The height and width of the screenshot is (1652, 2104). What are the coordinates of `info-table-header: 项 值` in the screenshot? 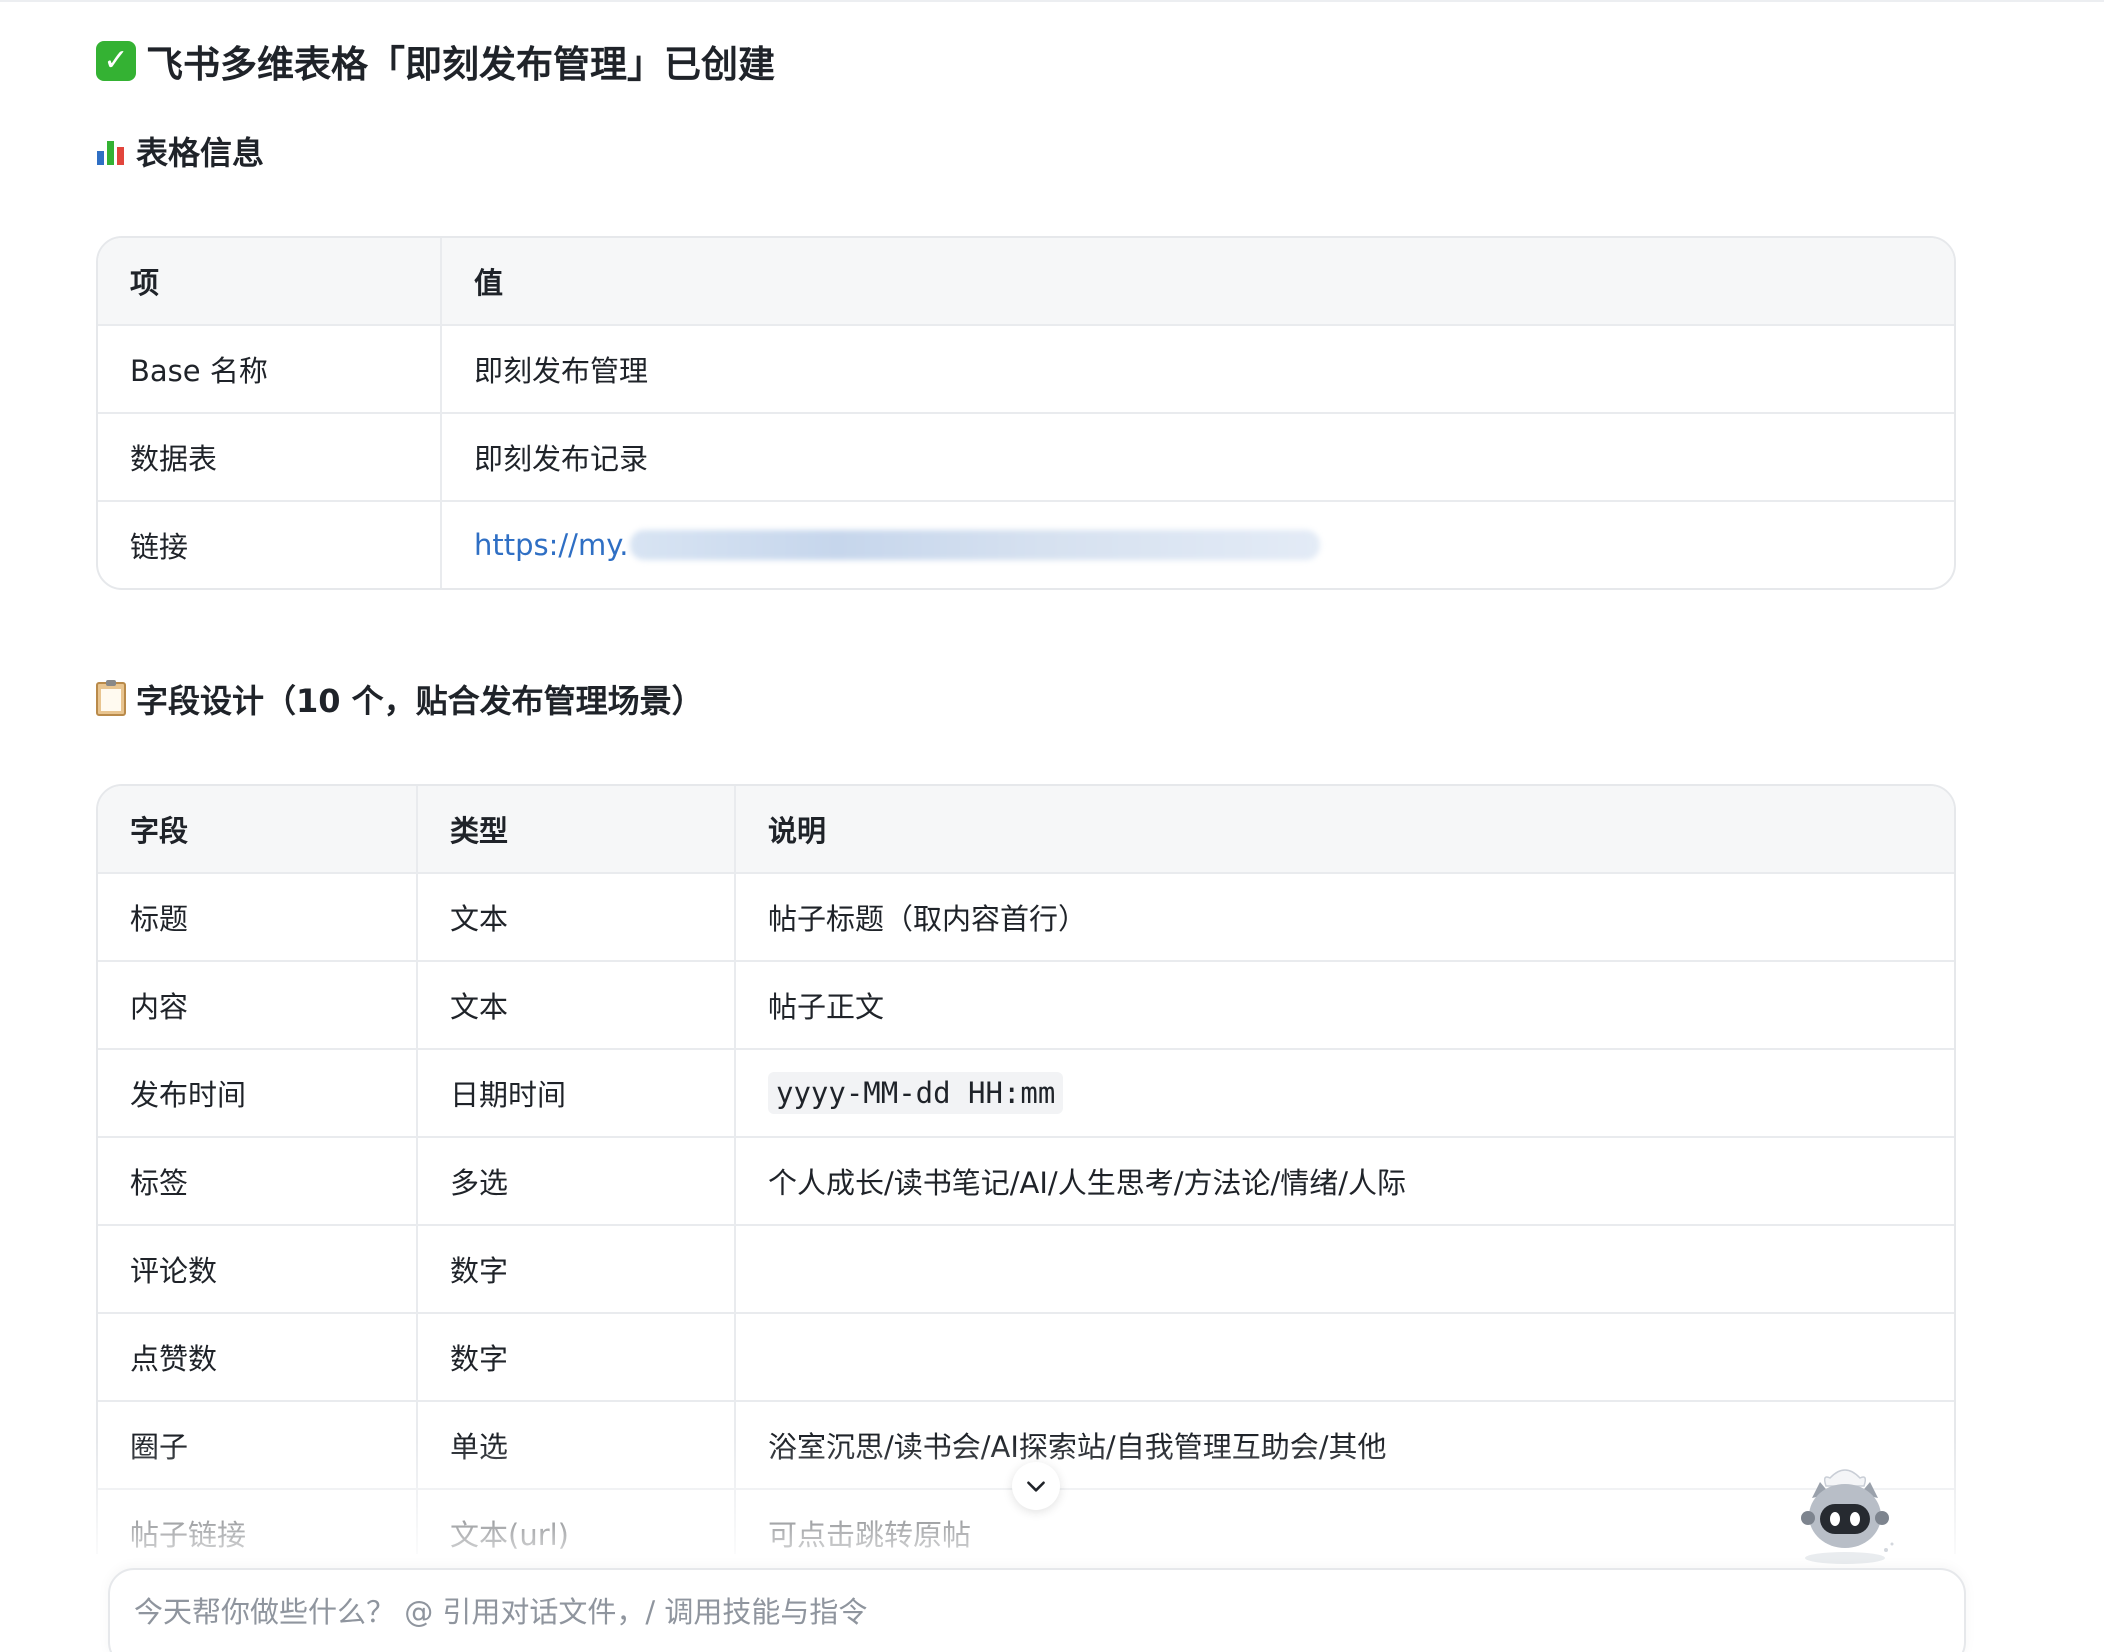 It's located at (1026, 281).